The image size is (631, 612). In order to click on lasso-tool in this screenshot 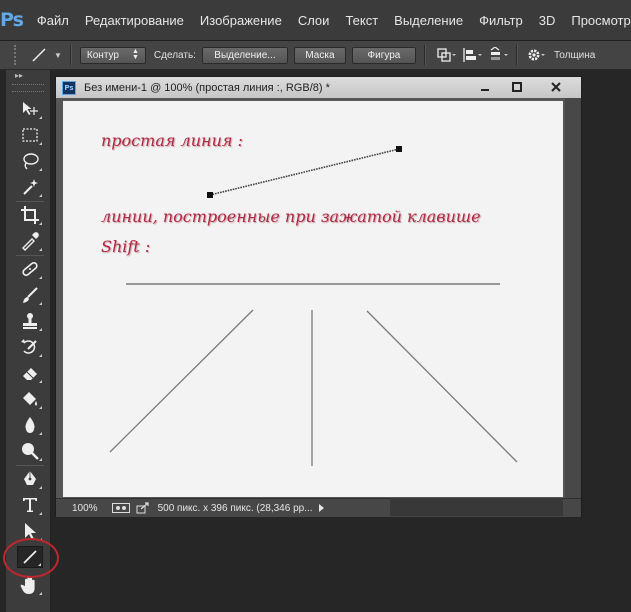, I will do `click(30, 161)`.